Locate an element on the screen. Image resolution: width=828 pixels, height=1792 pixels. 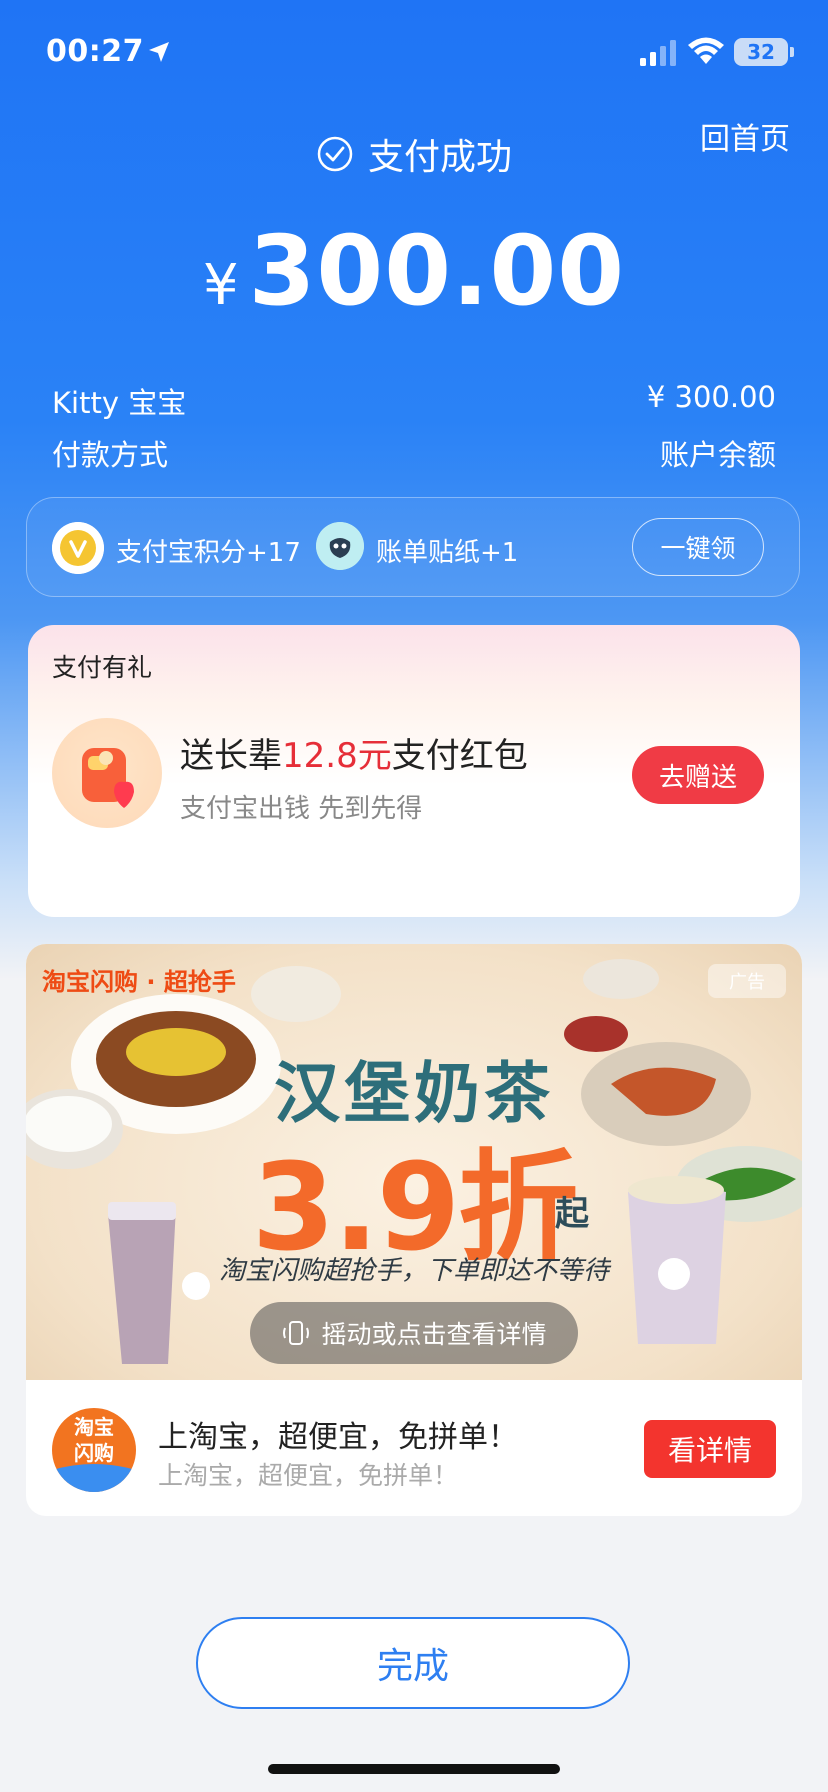
amount-value: 300.00 is located at coordinates (437, 271).